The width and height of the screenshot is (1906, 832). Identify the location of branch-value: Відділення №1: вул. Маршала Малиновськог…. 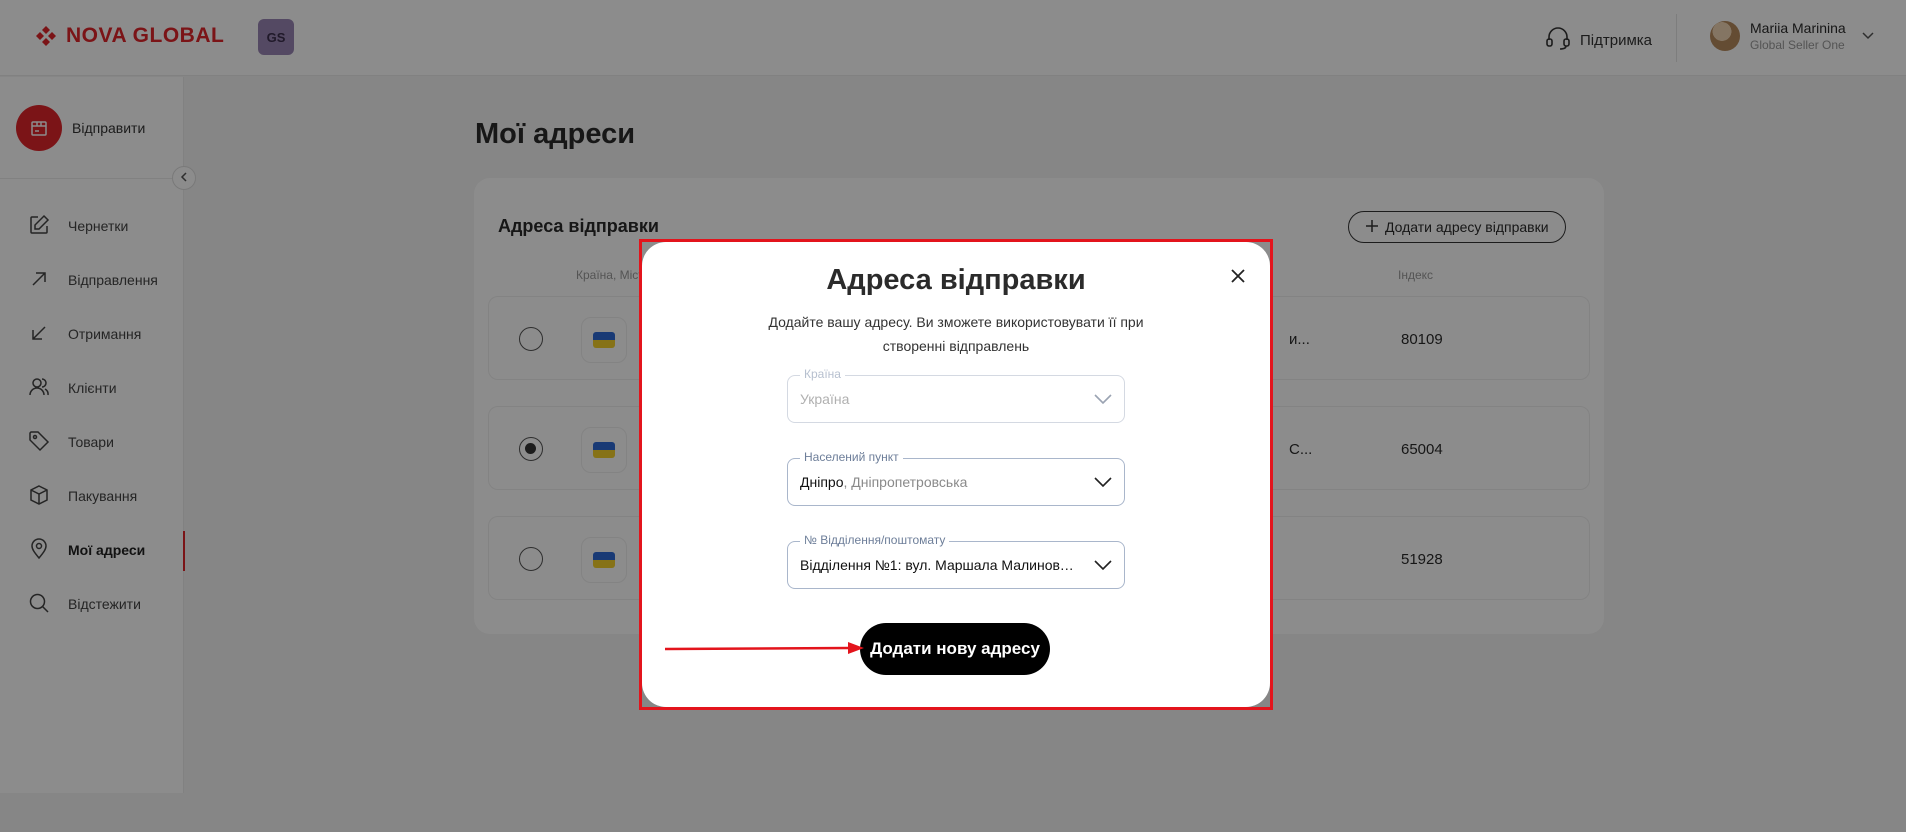
(940, 565).